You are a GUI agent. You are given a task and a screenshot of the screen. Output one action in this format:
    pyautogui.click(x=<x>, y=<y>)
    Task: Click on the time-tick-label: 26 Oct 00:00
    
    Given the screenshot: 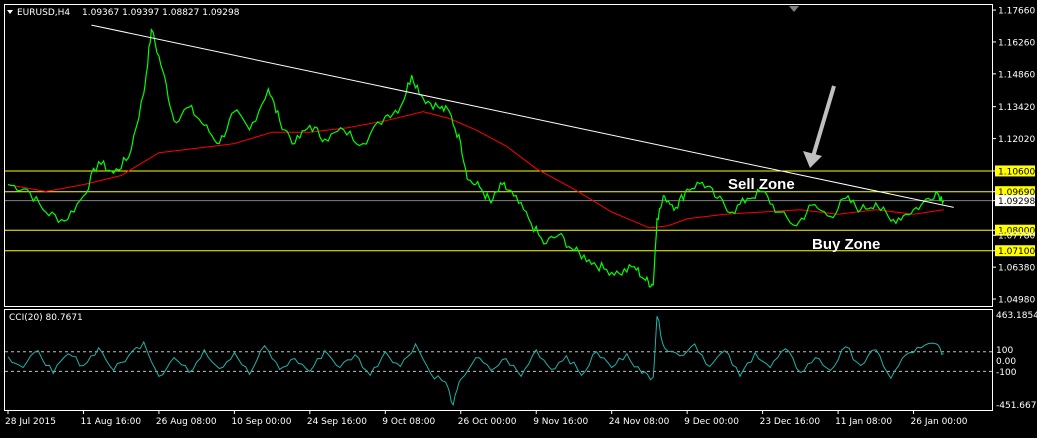 What is the action you would take?
    pyautogui.click(x=487, y=422)
    